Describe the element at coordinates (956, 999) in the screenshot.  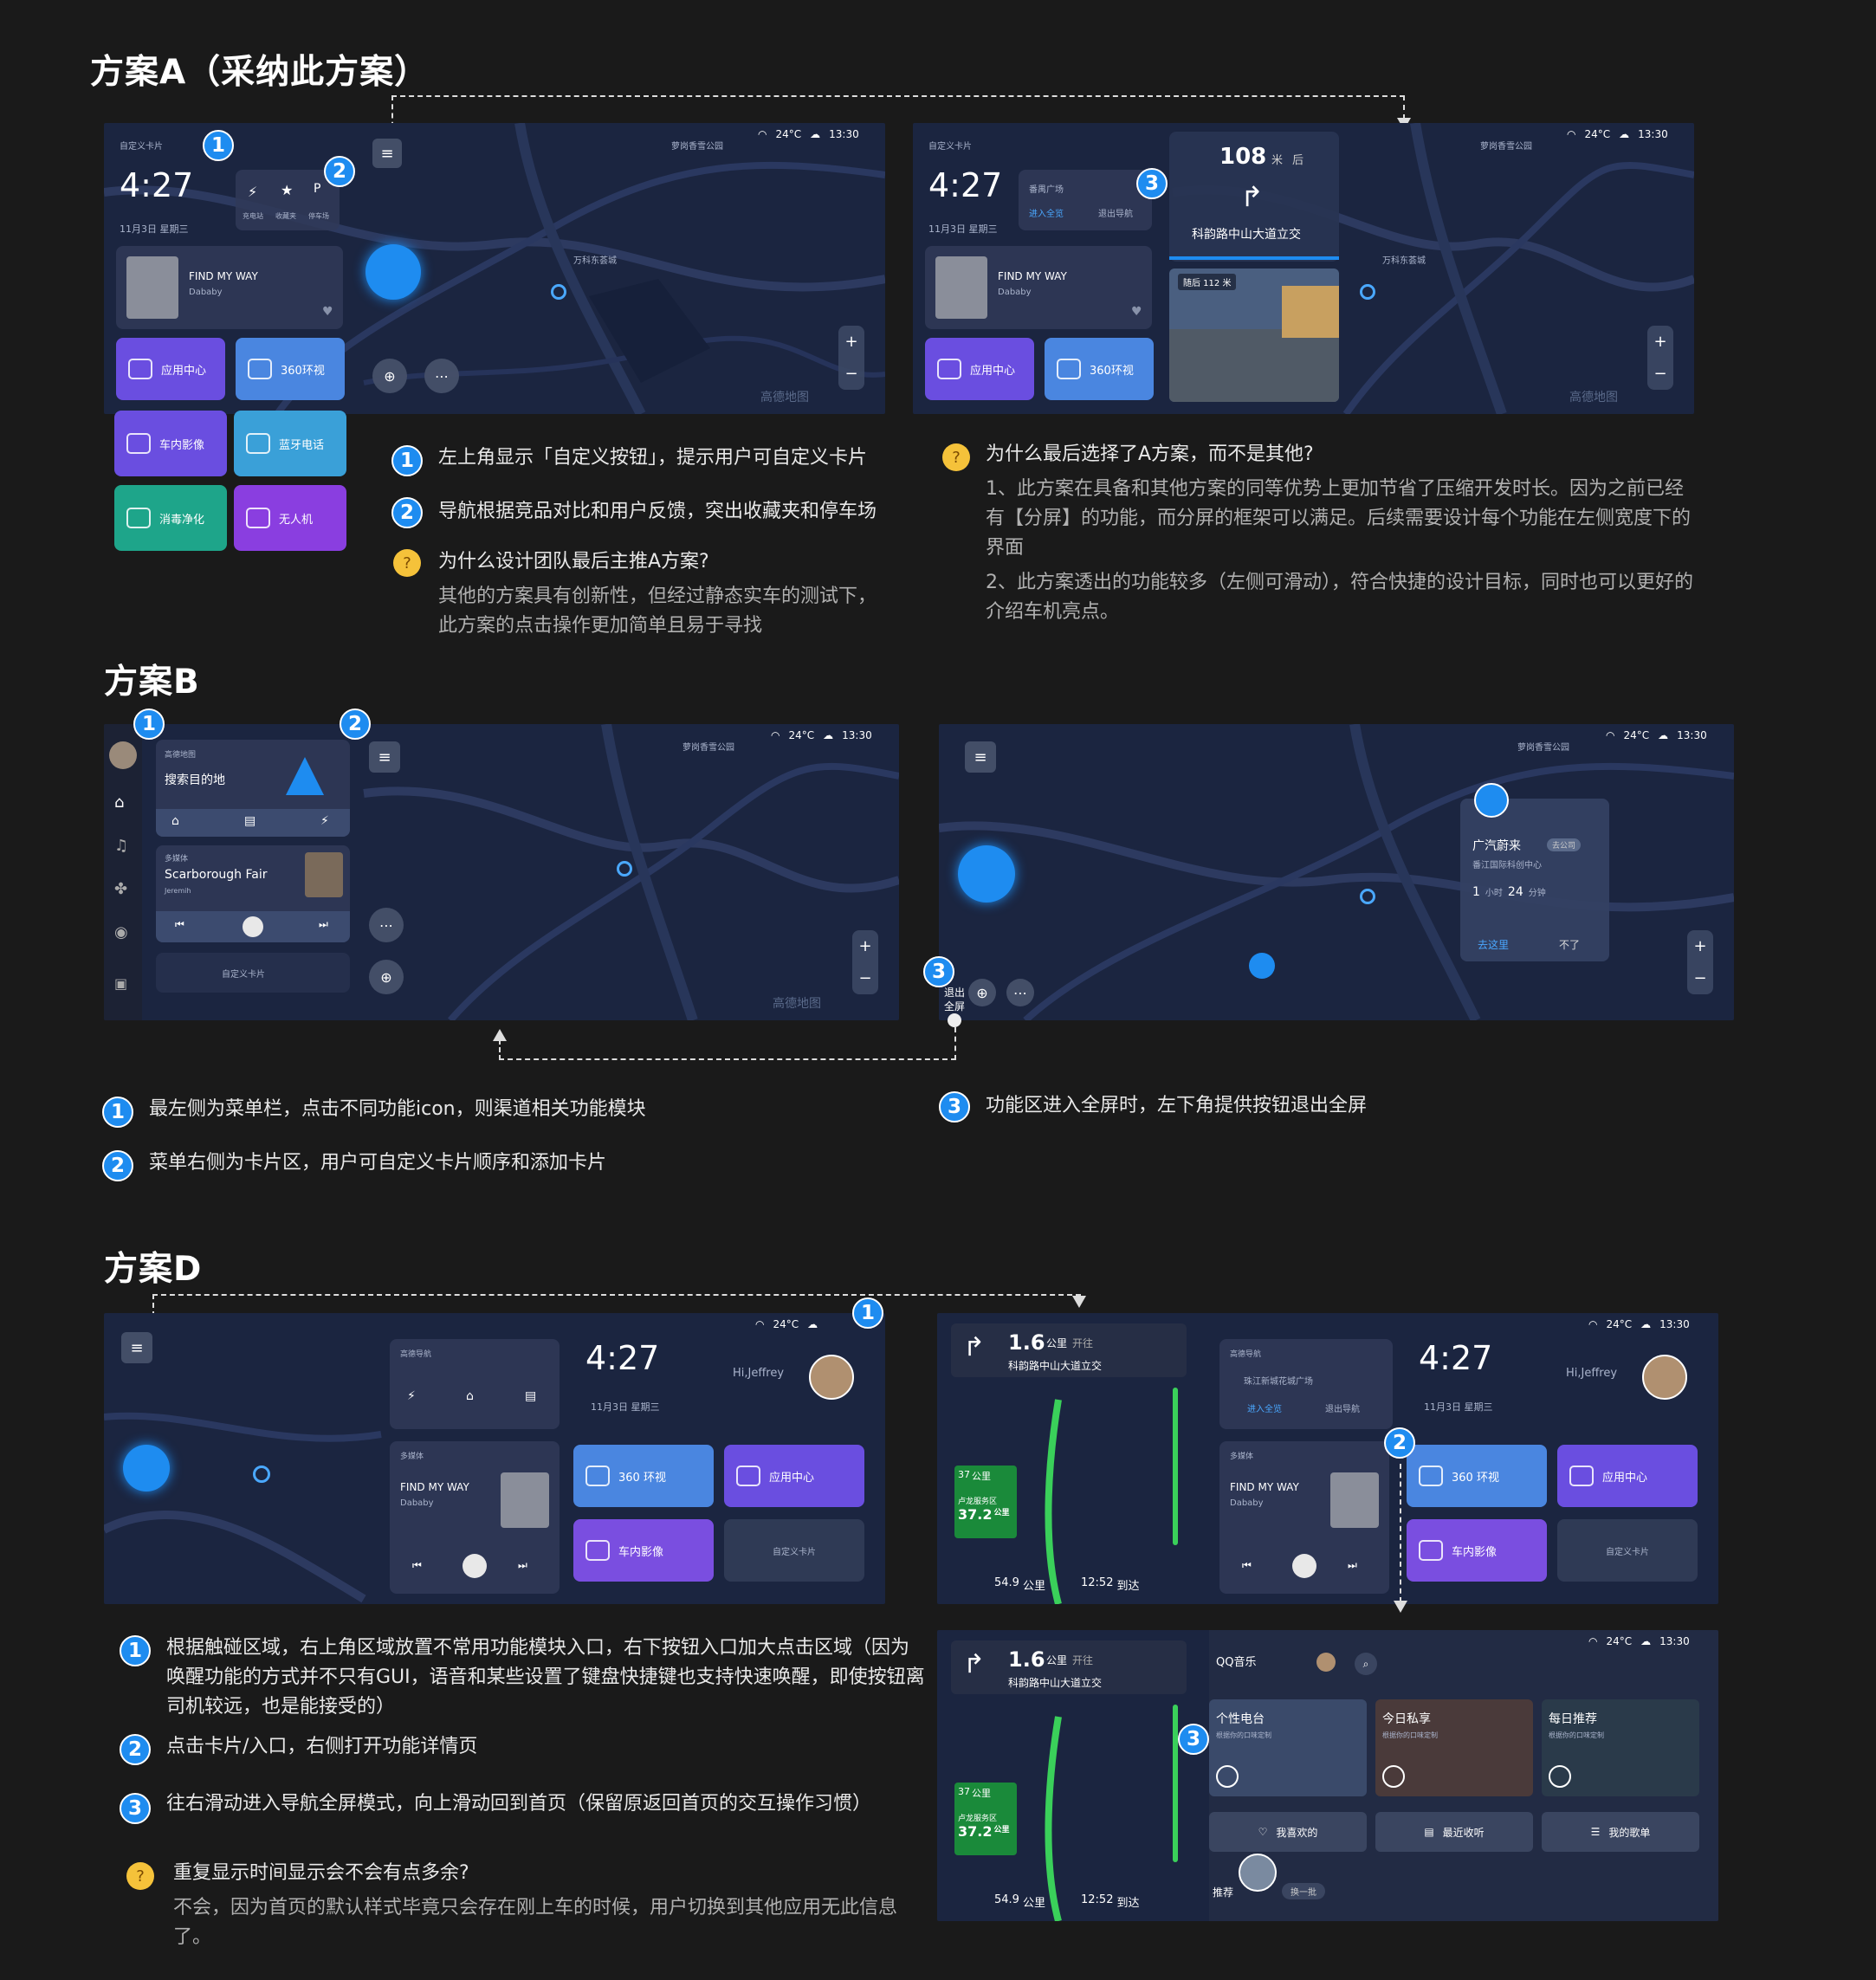
I see `exit-fullscreen-button: 退出全屏` at that location.